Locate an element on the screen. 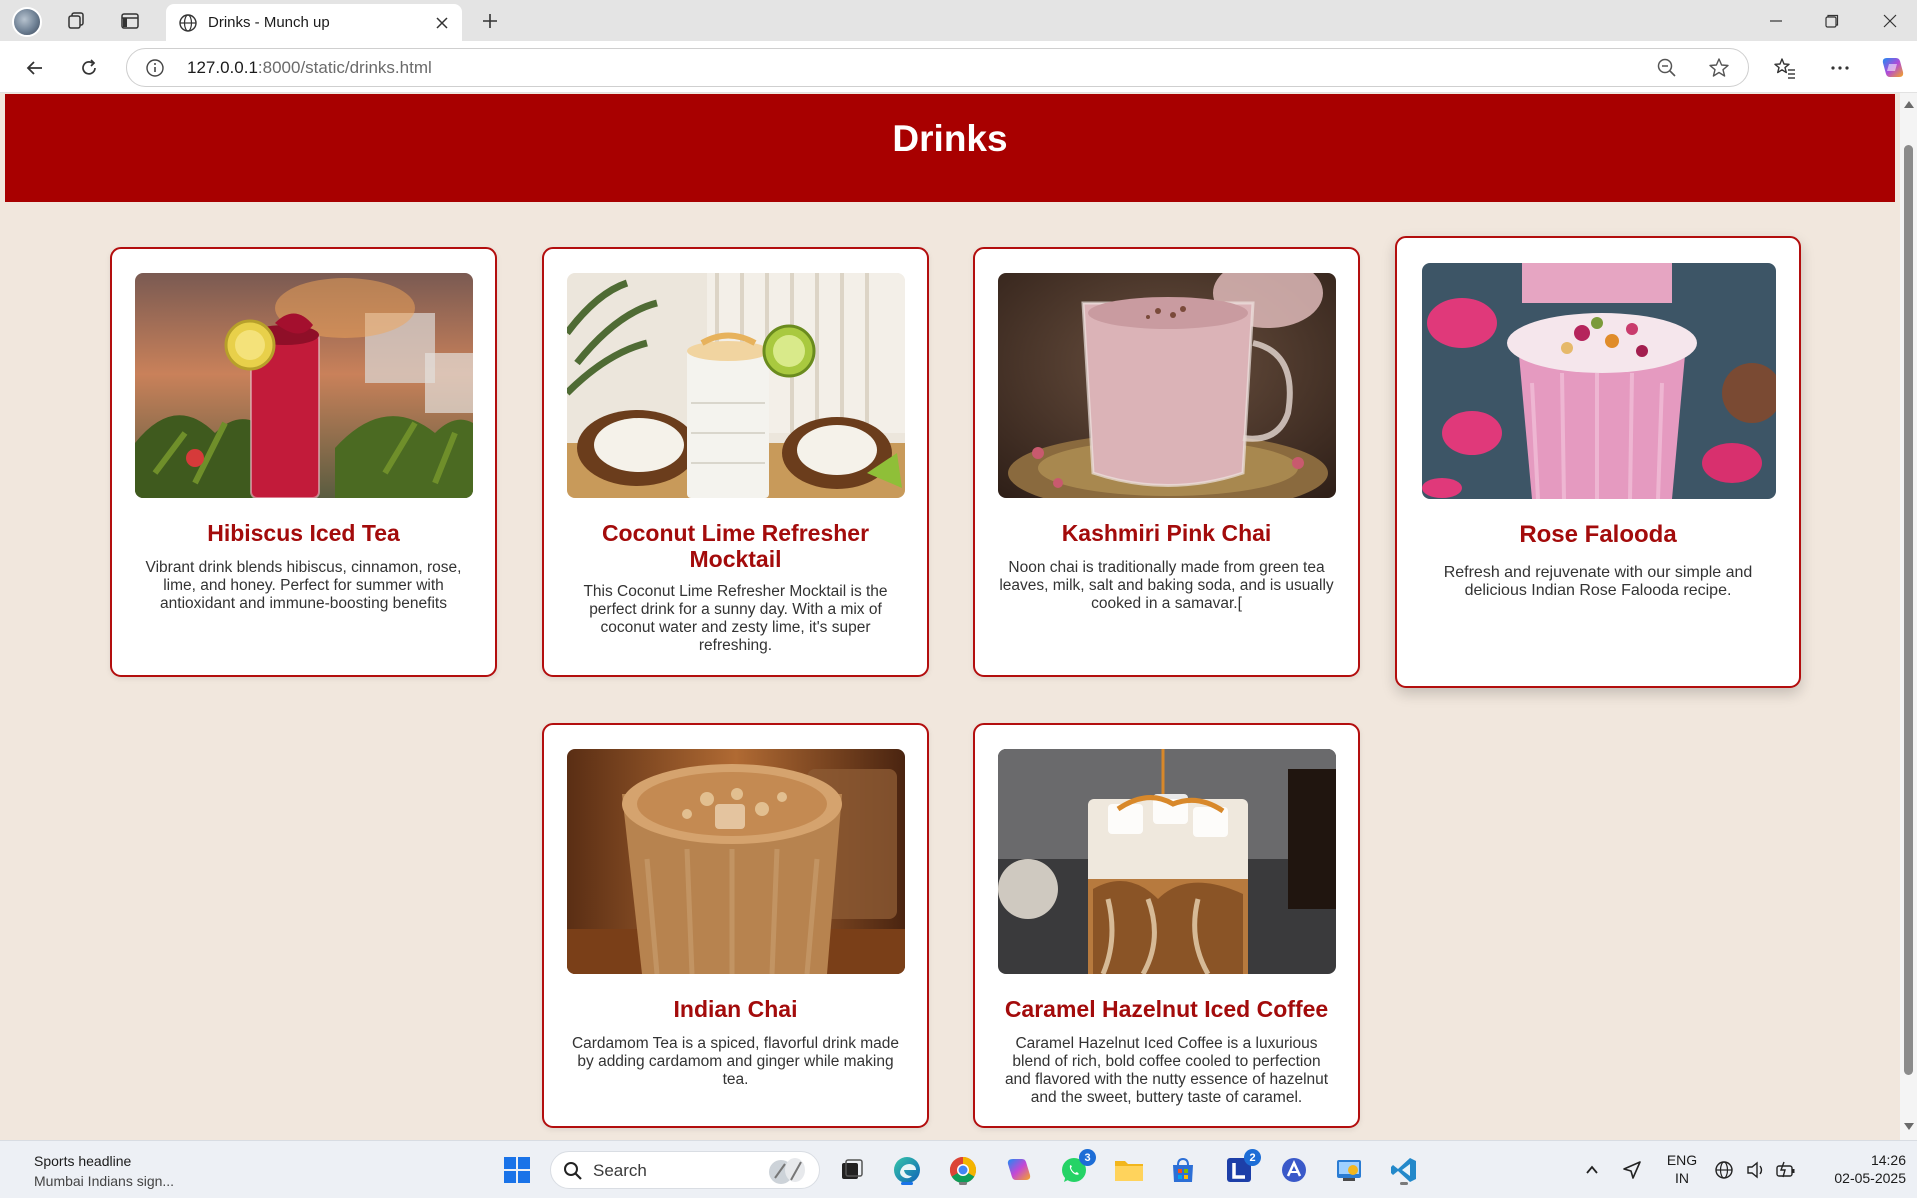 The image size is (1917, 1198). kashmiri-pink-chai-photo is located at coordinates (1167, 385).